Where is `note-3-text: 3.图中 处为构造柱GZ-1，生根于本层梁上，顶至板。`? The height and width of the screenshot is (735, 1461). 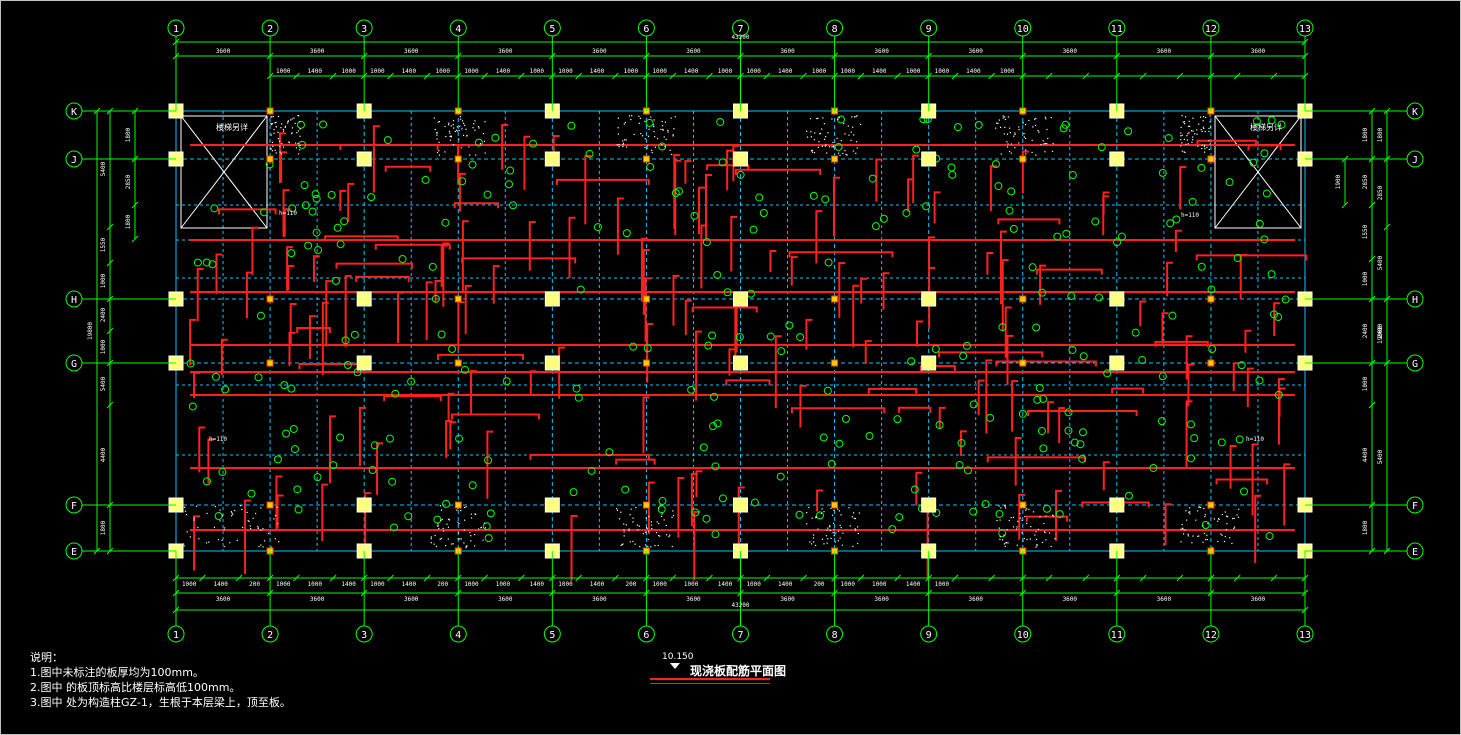 note-3-text: 3.图中 处为构造柱GZ-1，生根于本层梁上，顶至板。 is located at coordinates (160, 702).